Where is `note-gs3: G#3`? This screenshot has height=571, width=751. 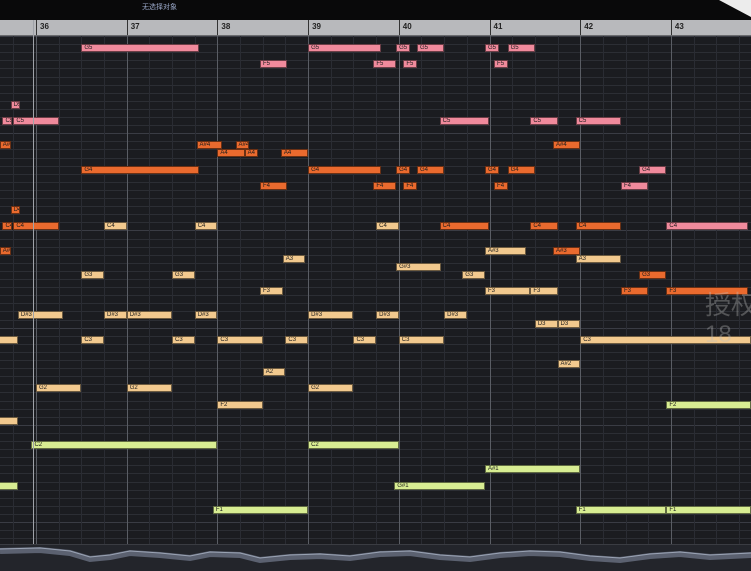 note-gs3: G#3 is located at coordinates (419, 266).